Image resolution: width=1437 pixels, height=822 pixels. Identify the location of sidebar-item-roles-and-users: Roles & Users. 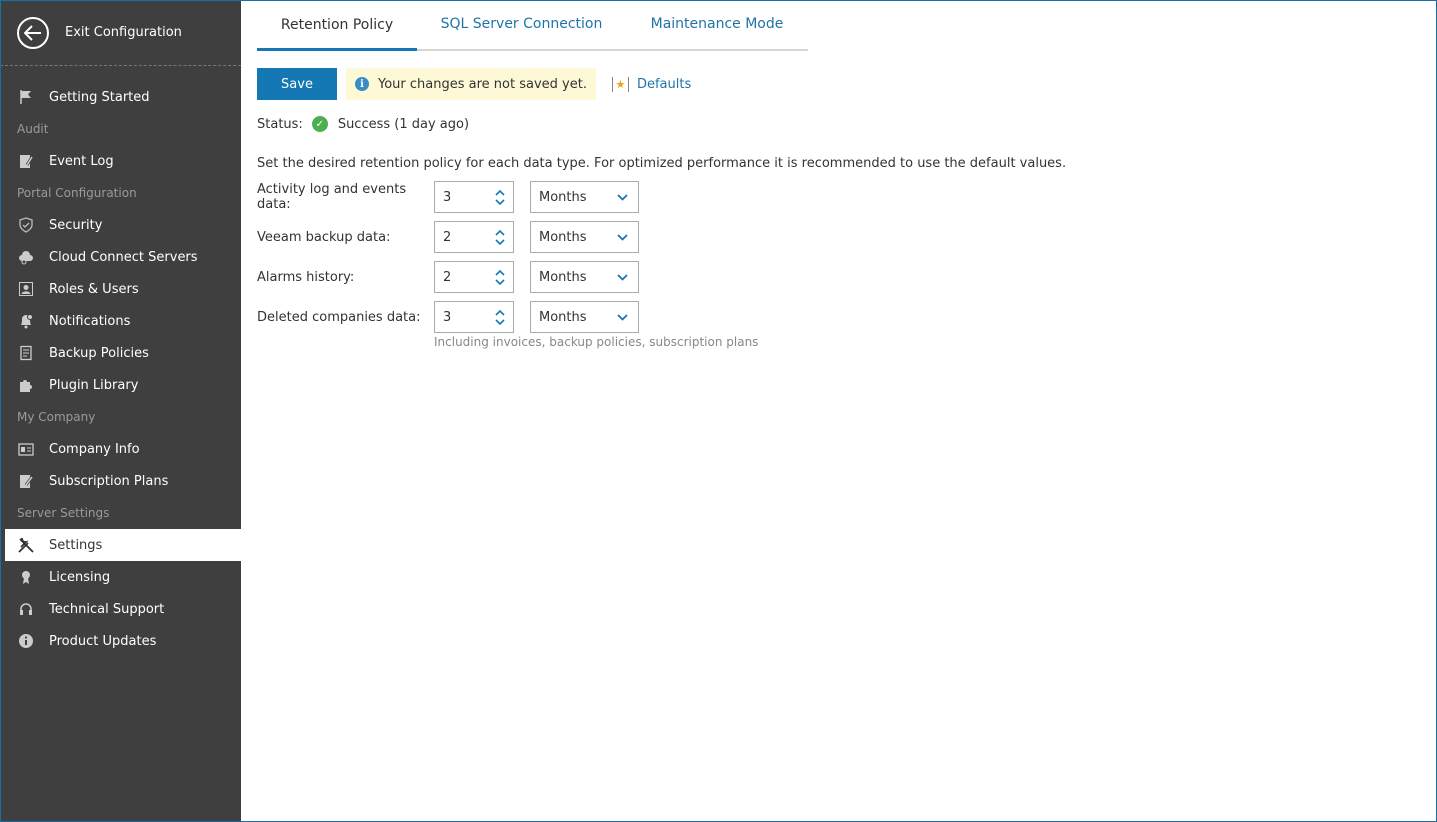
(120, 289).